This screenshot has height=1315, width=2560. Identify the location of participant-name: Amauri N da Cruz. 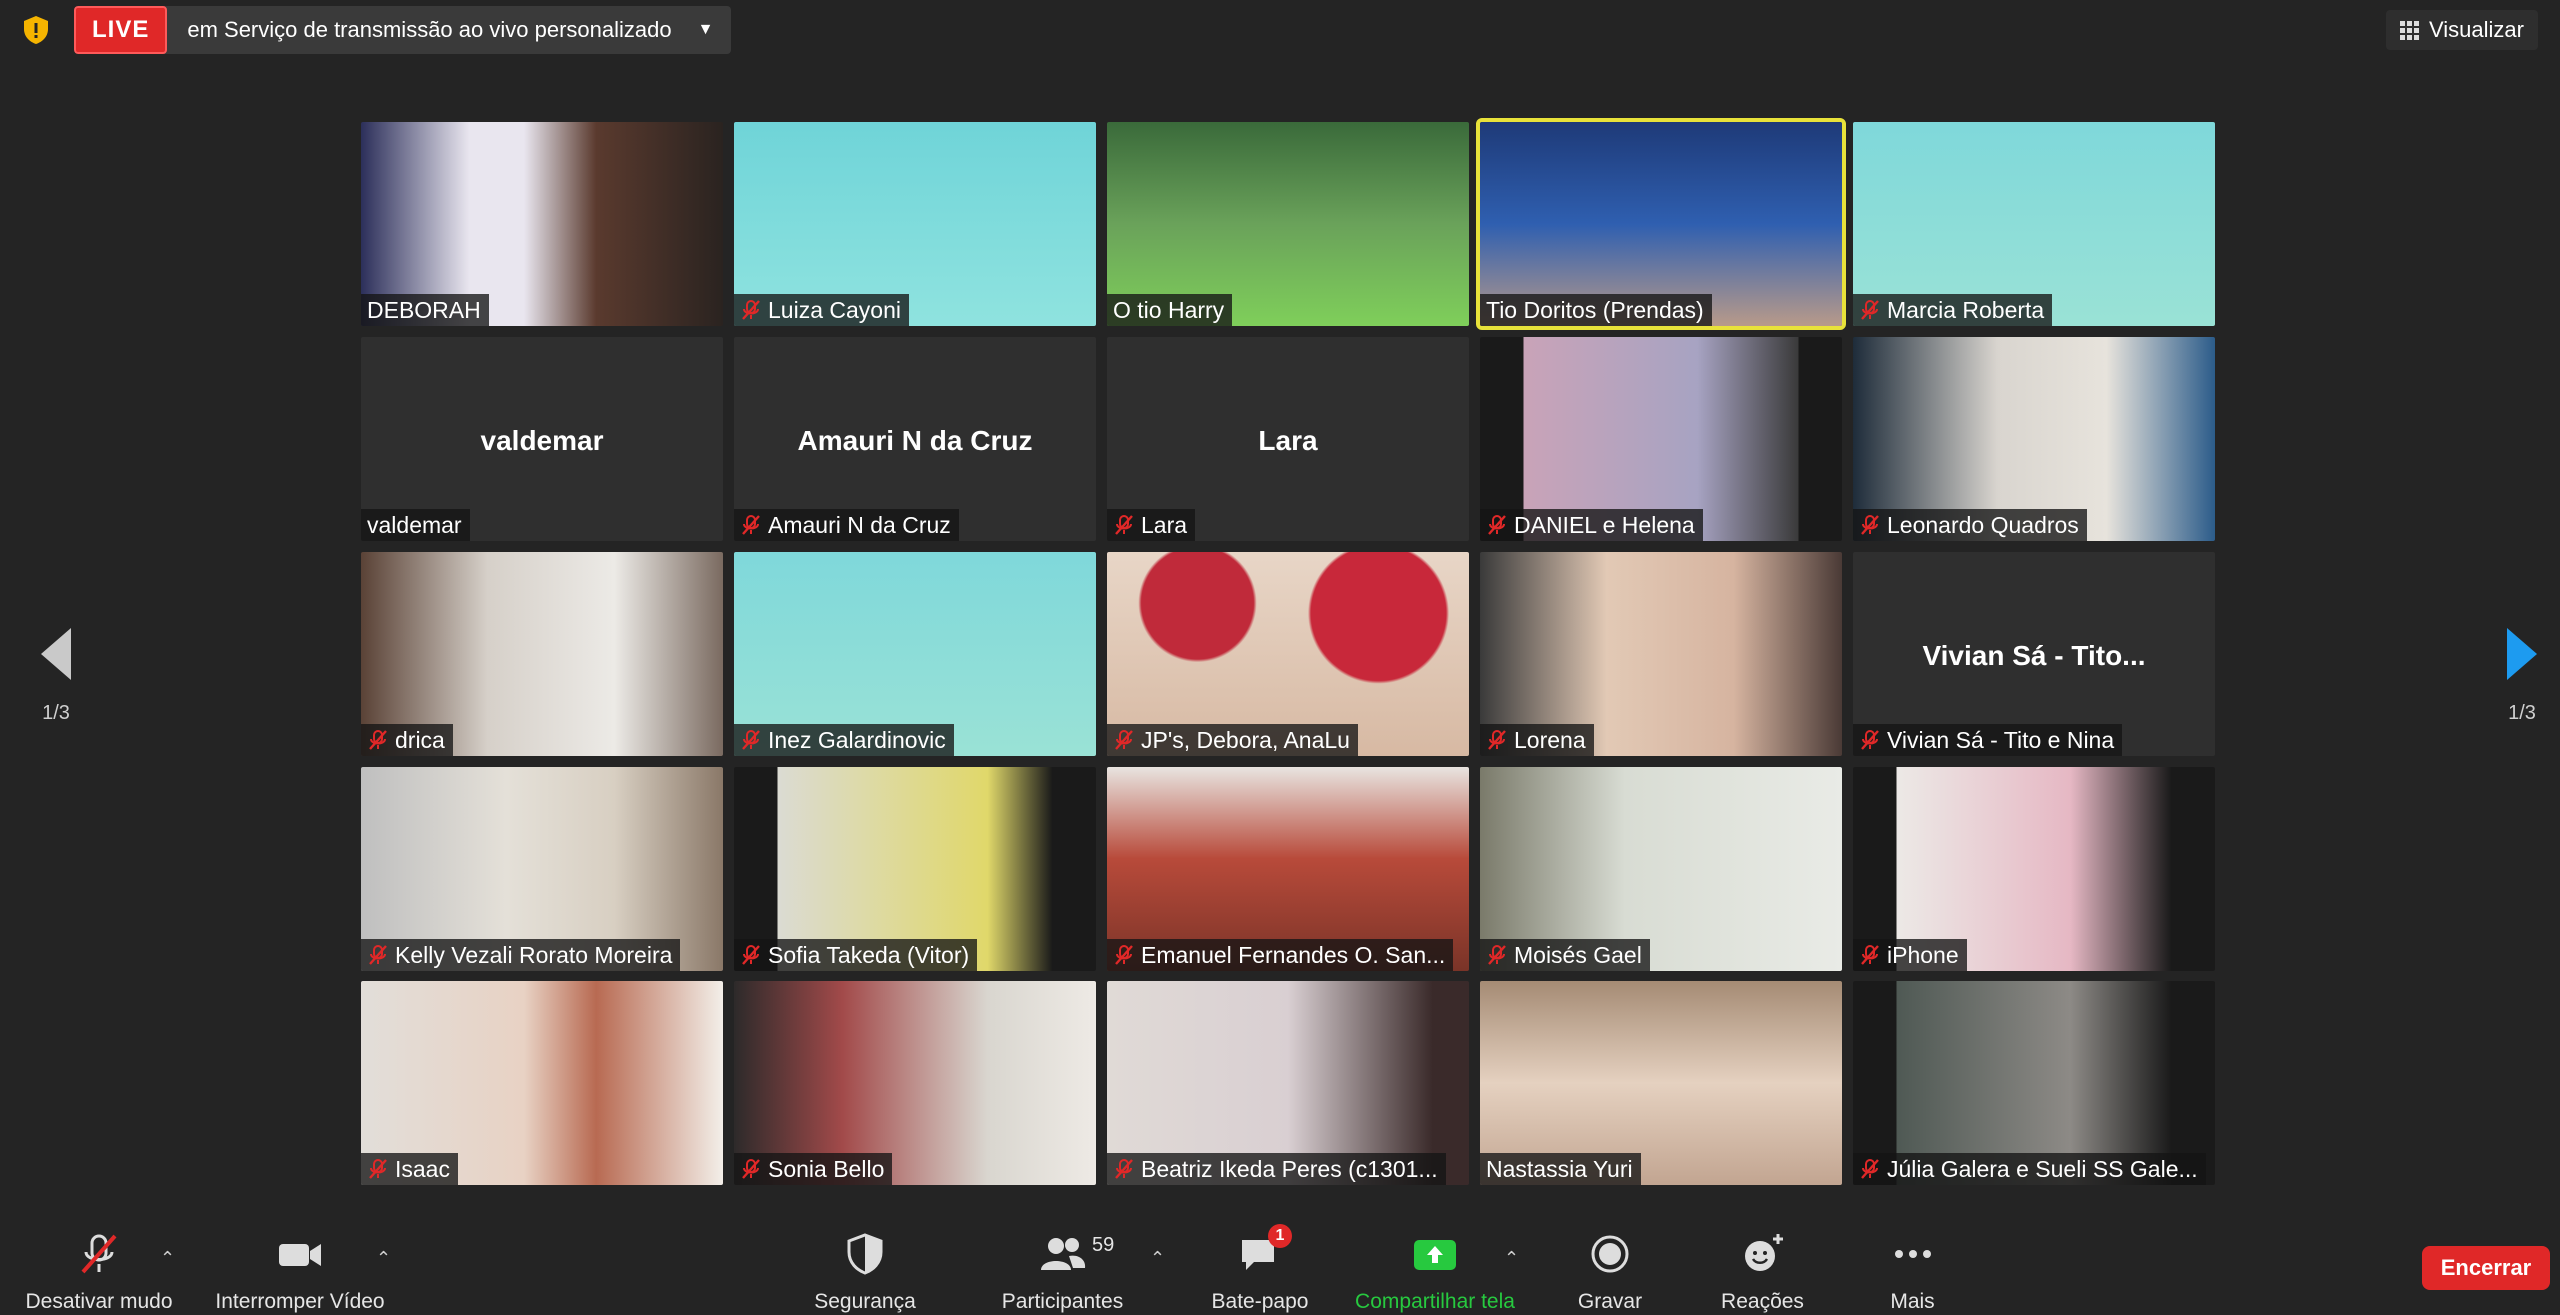
(859, 524).